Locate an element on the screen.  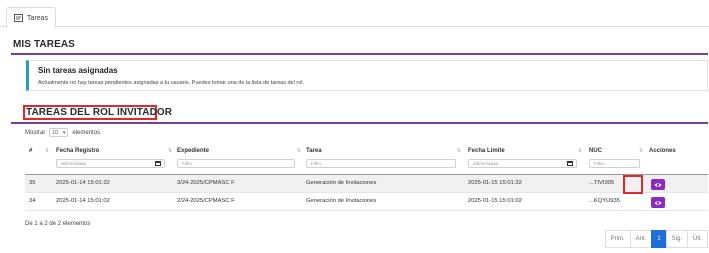
view-button-highlight is located at coordinates (633, 184).